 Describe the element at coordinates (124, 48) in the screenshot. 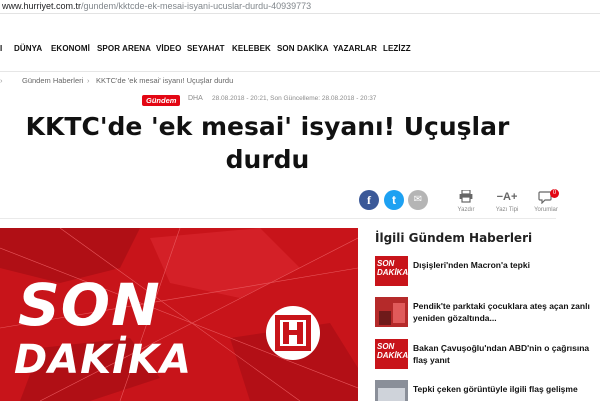

I see `nav-item-spor-arena: SPOR ARENA` at that location.